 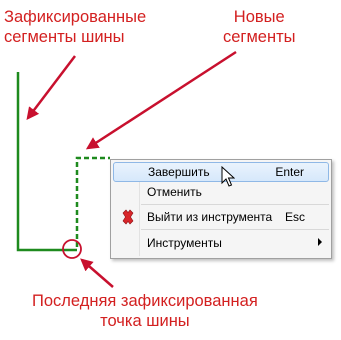 I want to click on menu-item-undo-label: Отменить, so click(x=174, y=192).